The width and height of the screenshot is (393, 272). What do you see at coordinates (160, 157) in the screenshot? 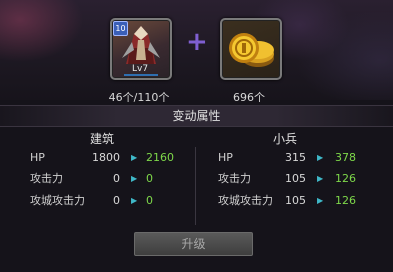
I see `stat-new-value: 2160` at bounding box center [160, 157].